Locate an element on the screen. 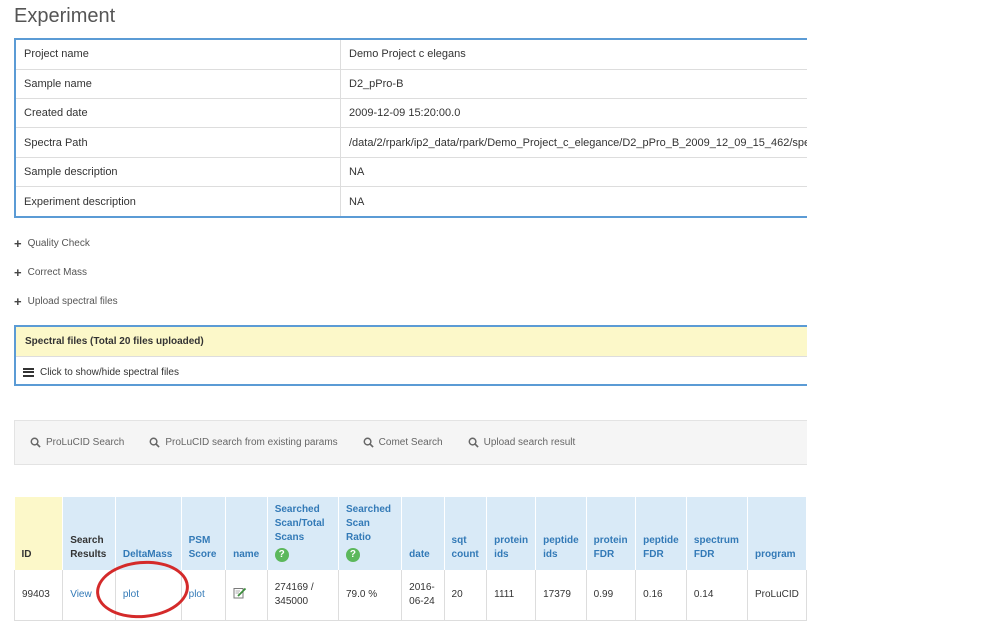  info-row-sample-description: Sample description NA is located at coordinates (411, 171).